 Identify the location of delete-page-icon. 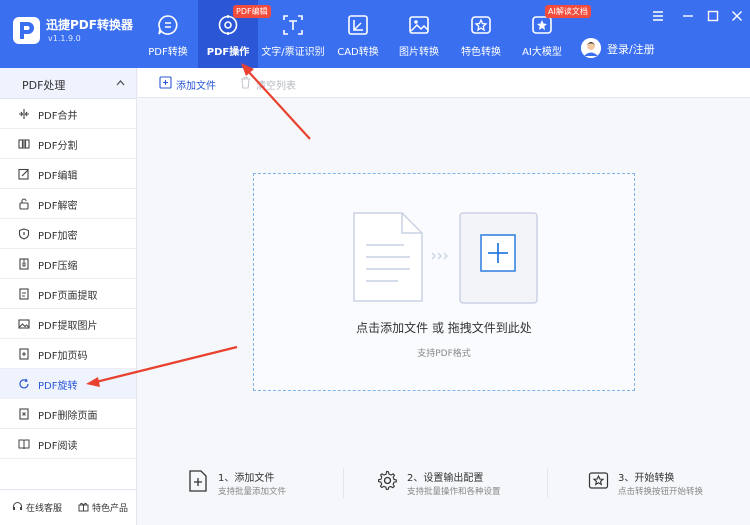
(24, 414).